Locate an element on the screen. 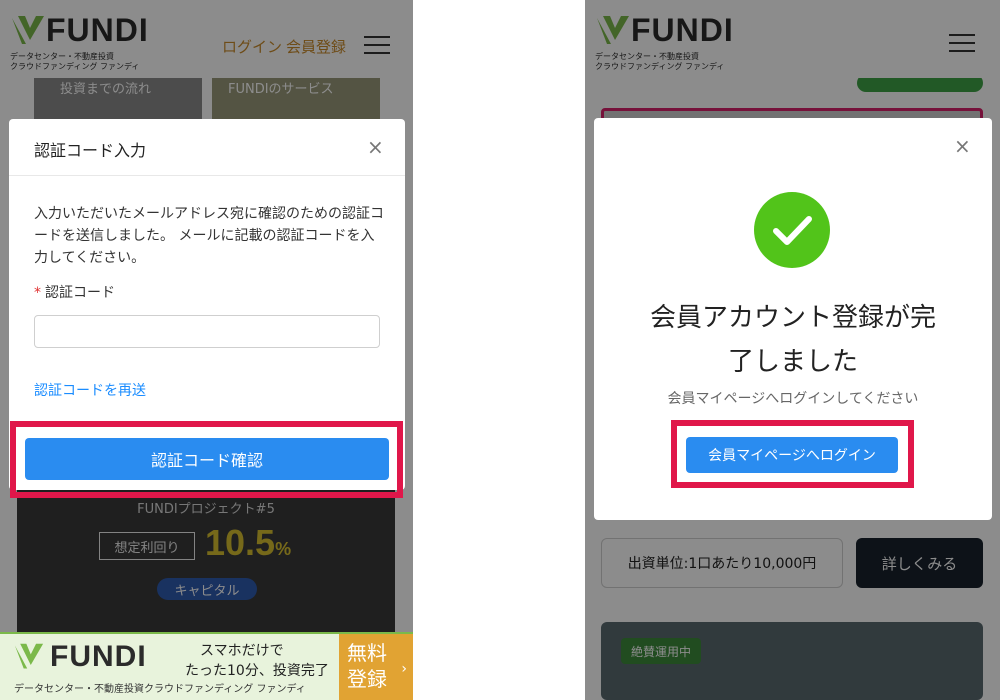 This screenshot has height=700, width=1000. modal-title: 認証コード入力 is located at coordinates (90, 150).